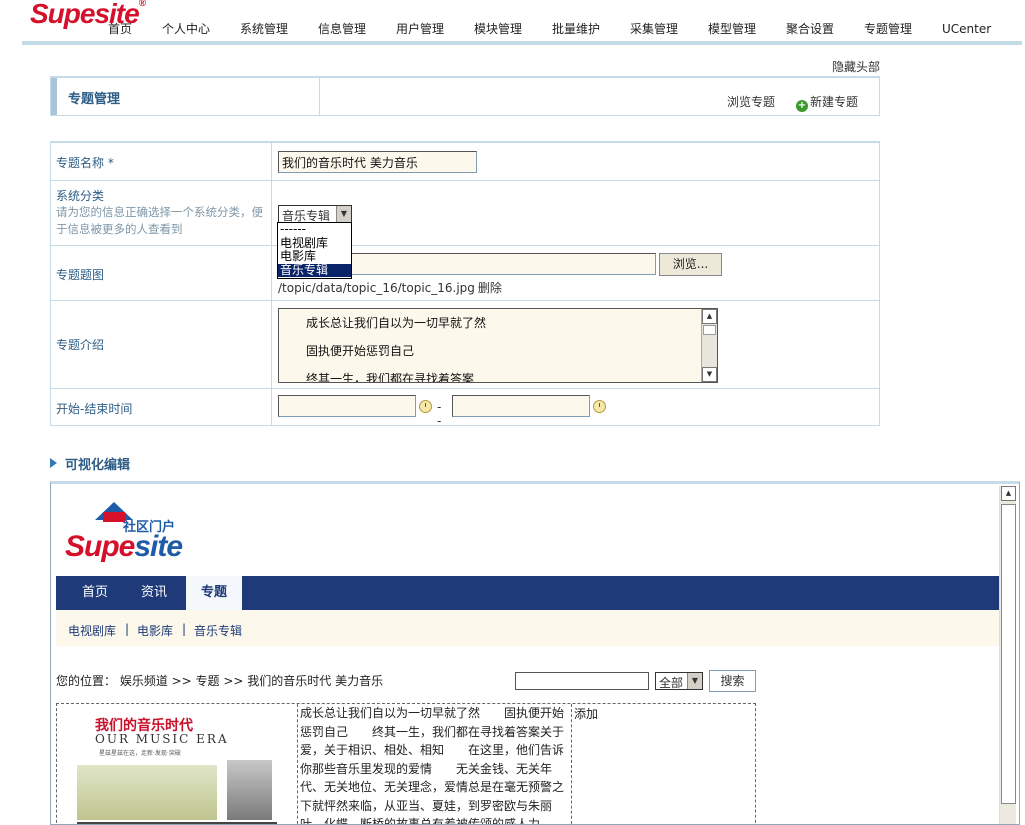 The height and width of the screenshot is (825, 1025). What do you see at coordinates (95, 593) in the screenshot?
I see `preview-nav-home: 首页` at bounding box center [95, 593].